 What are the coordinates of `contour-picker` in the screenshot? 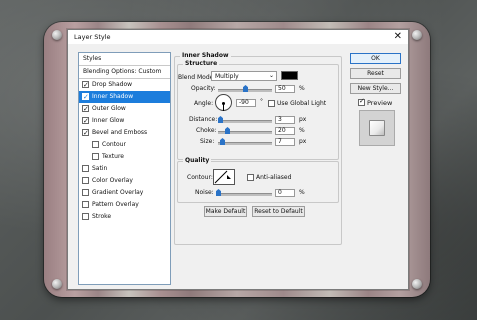 It's located at (224, 177).